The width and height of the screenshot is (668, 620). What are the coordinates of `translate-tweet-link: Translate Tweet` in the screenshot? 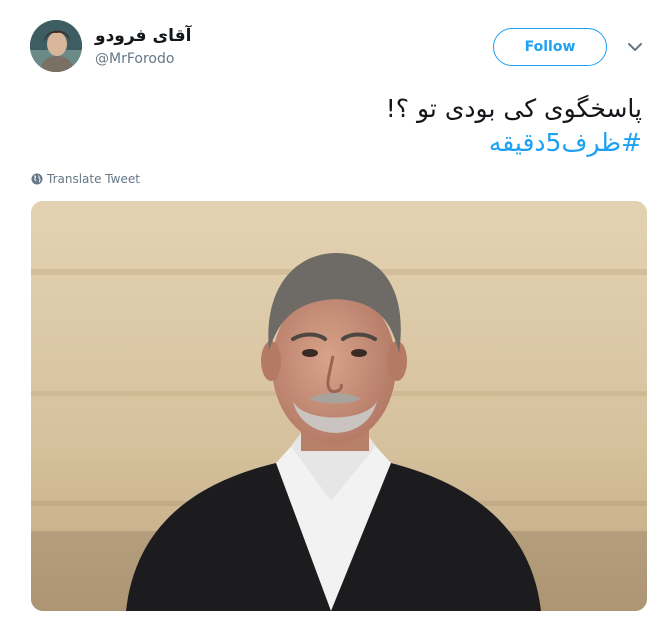 It's located at (85, 179).